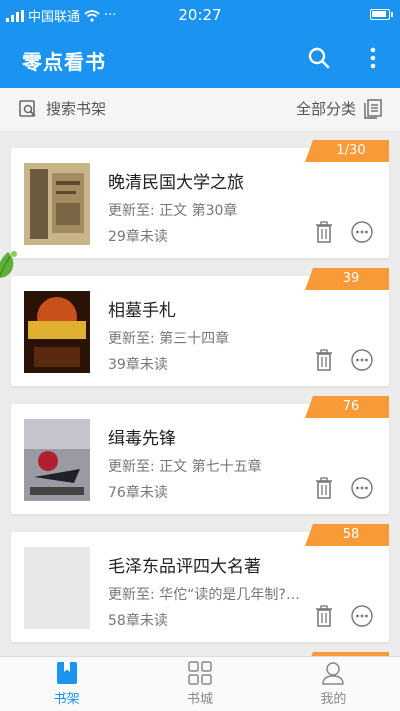 The width and height of the screenshot is (400, 711). Describe the element at coordinates (347, 151) in the screenshot. I see `progress-badge: 1/30` at that location.